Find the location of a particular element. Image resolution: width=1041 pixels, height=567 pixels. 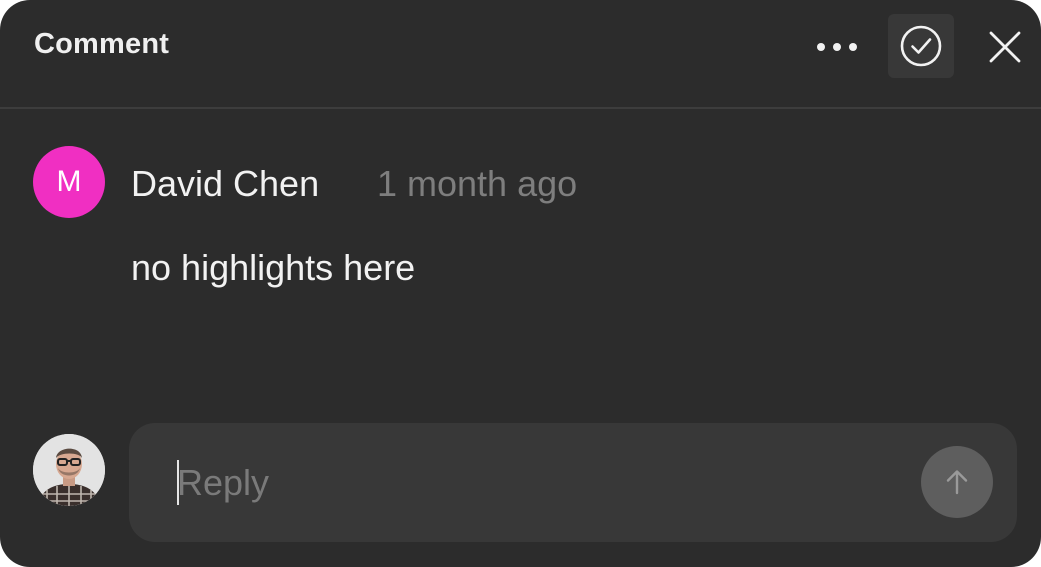

text-cursor is located at coordinates (178, 482).